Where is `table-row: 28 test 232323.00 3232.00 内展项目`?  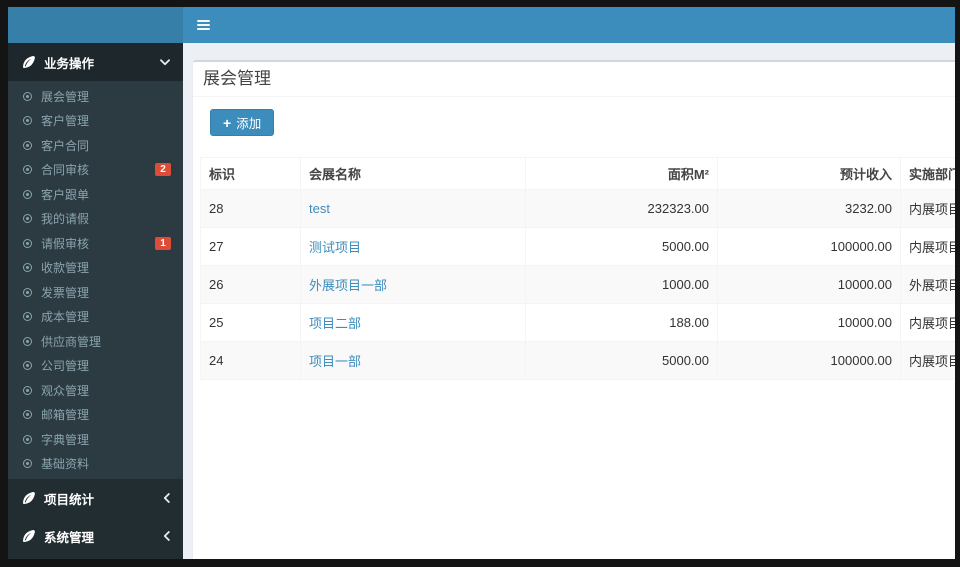
table-row: 28 test 232323.00 3232.00 内展项目 is located at coordinates (577, 208).